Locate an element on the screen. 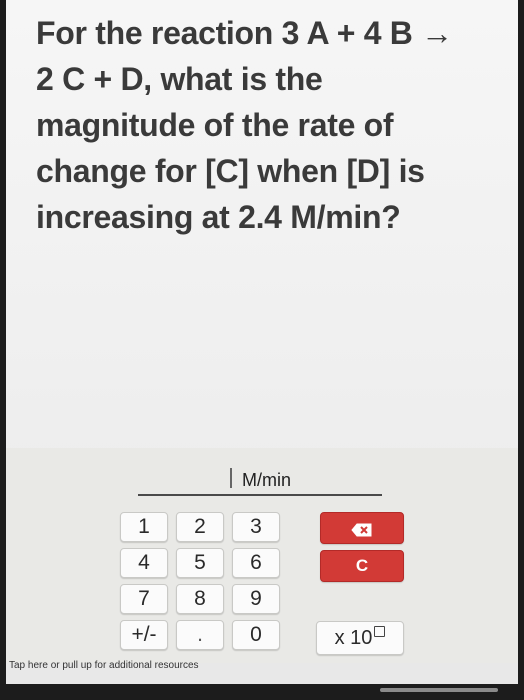 The image size is (524, 700). unit-label: M/min is located at coordinates (266, 480).